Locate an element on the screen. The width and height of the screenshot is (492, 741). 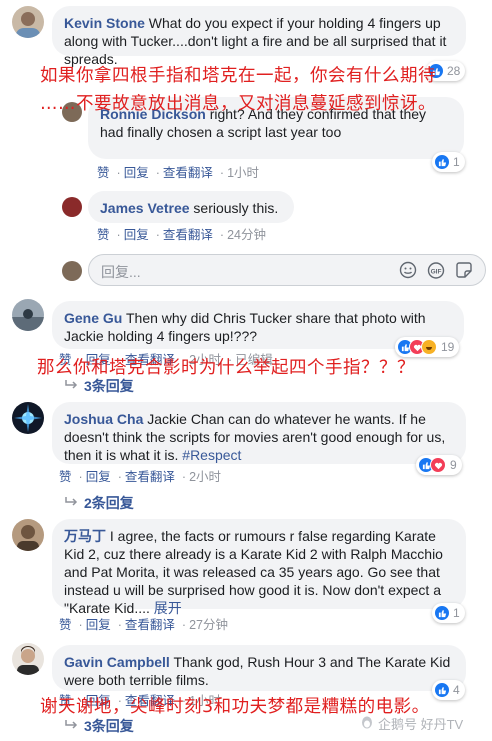
comment-author: Joshua Cha is located at coordinates (103, 419).